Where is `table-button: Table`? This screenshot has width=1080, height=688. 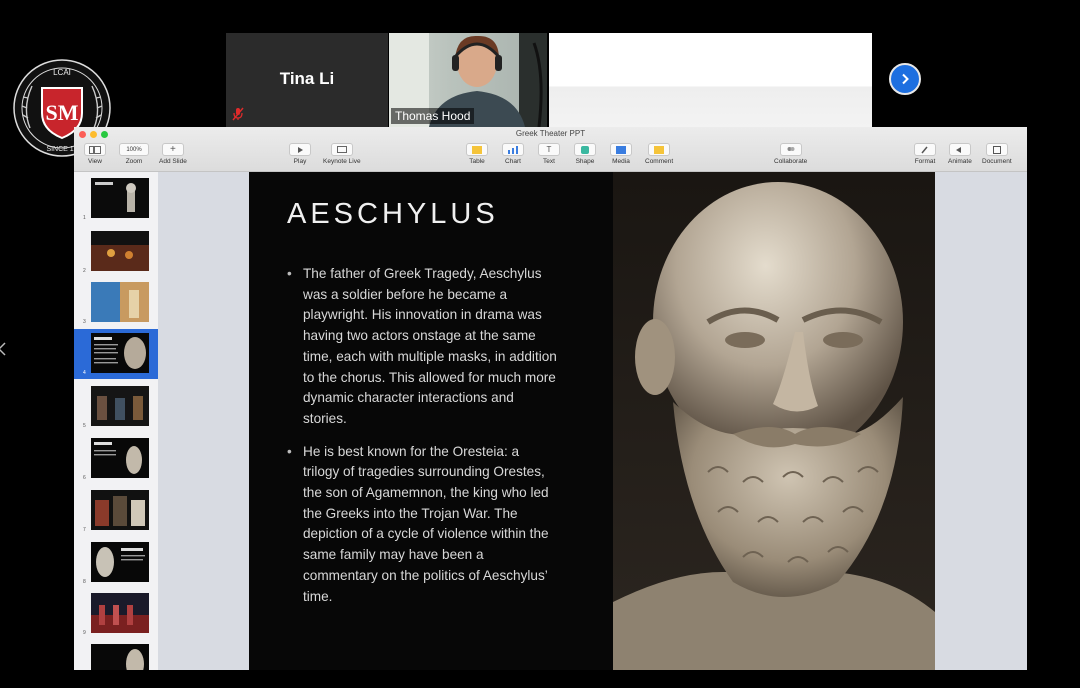
table-button: Table is located at coordinates (477, 154).